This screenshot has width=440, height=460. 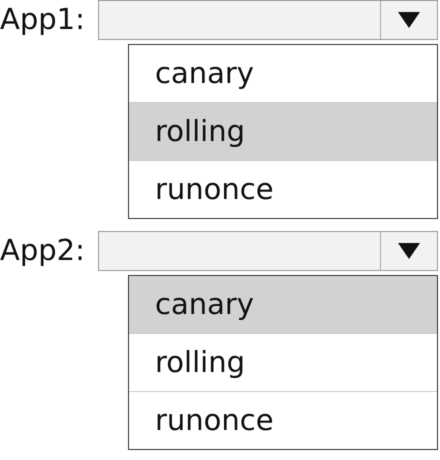 I want to click on app-label: App2:, so click(x=43, y=250).